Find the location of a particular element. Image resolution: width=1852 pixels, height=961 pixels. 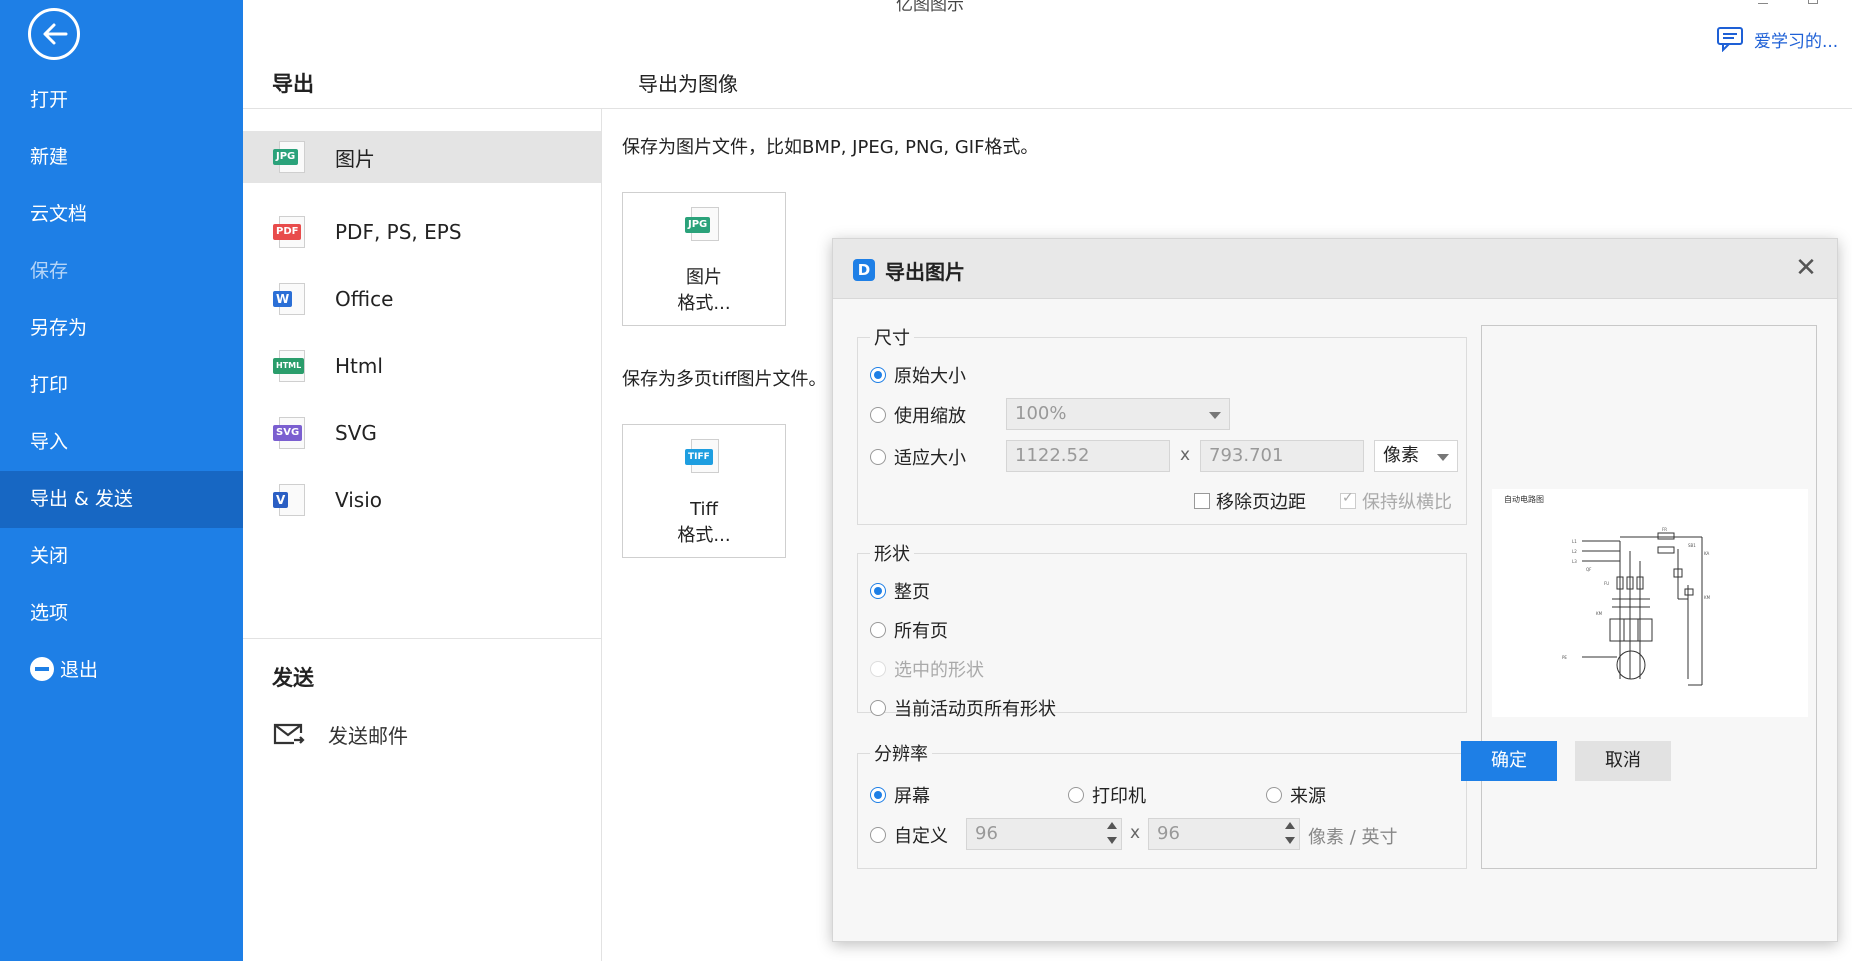

export-preview: 自动电路图 L1 L2 L3 QF FU KM PE FR SB1 KA KM is located at coordinates (1649, 597).